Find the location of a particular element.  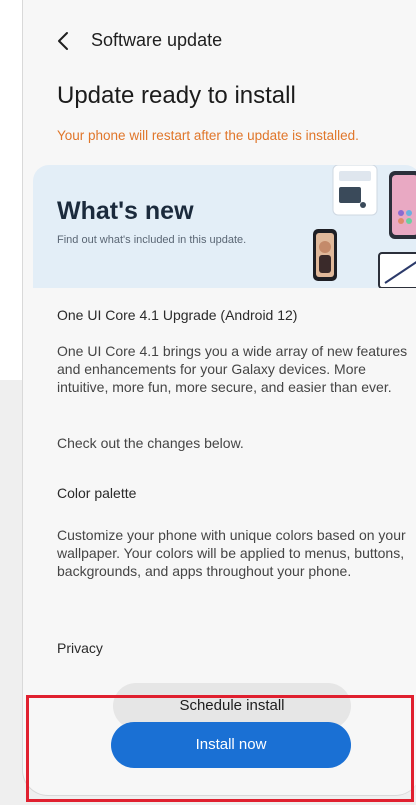

devices-illustration is located at coordinates (364, 226).